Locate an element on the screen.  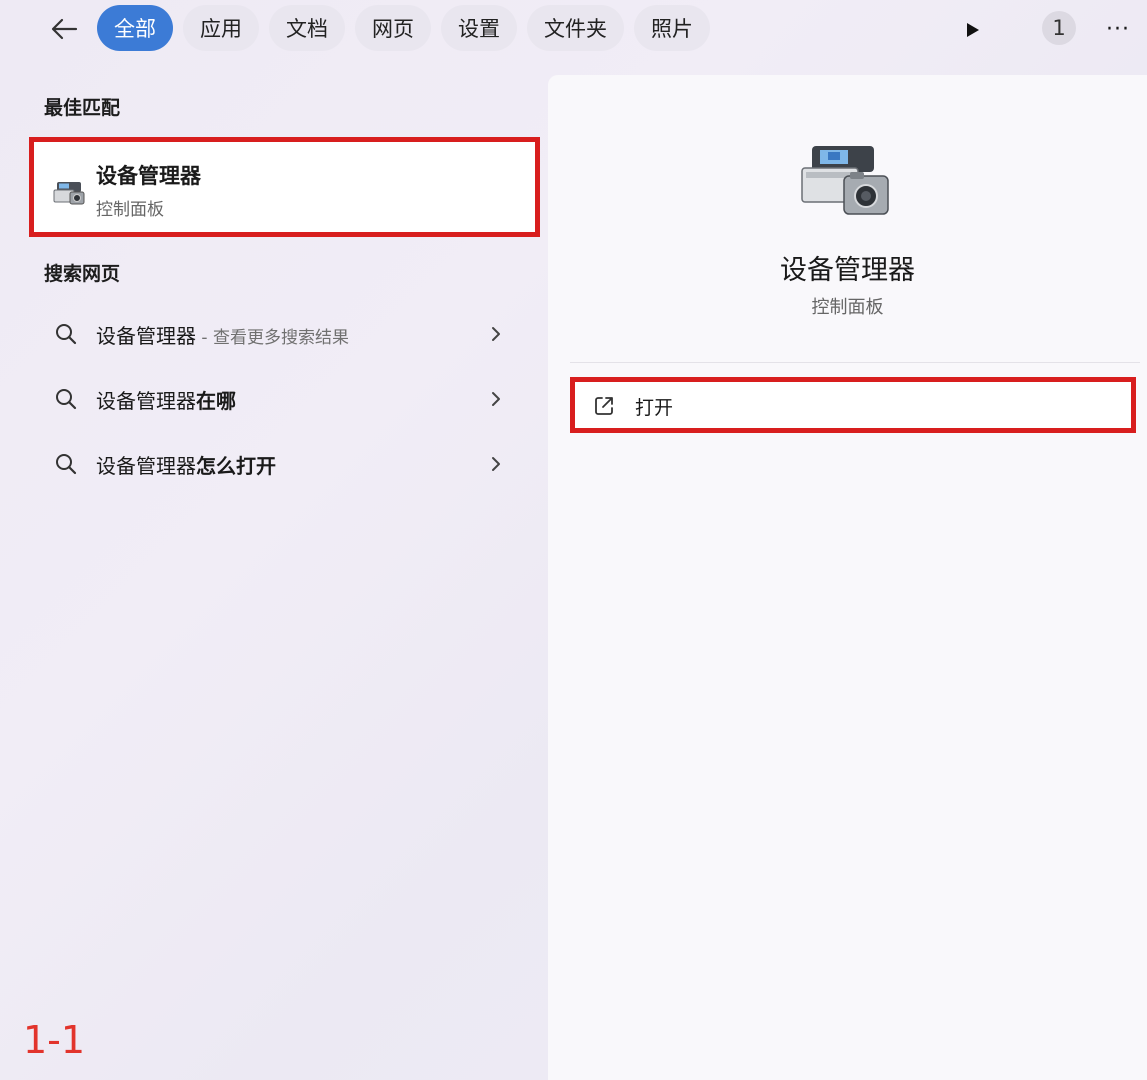
filter-tabs: 全部 应用 文档 网页 设置 文件夹 照片 is located at coordinates (403, 29).